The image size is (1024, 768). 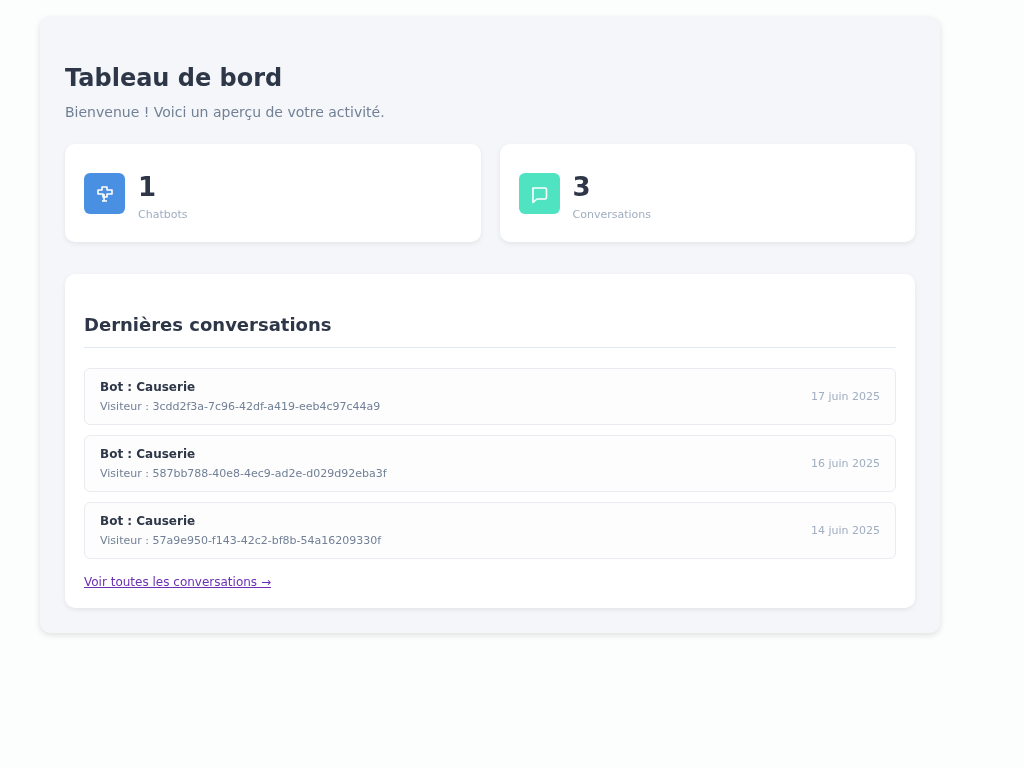 What do you see at coordinates (225, 112) in the screenshot?
I see `page-subtitle: Bienvenue ! Voici un aperçu de votre activité.` at bounding box center [225, 112].